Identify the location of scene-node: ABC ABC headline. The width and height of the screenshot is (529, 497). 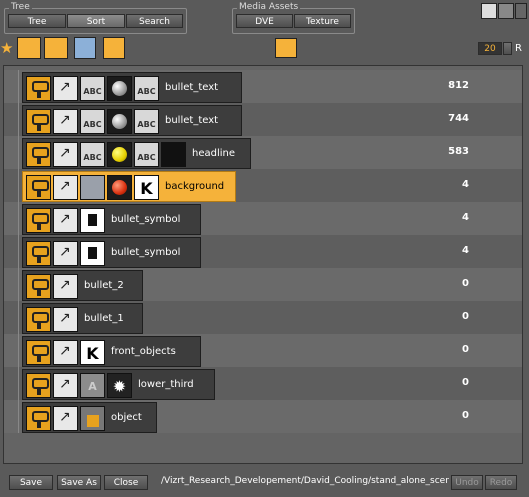
(136, 153).